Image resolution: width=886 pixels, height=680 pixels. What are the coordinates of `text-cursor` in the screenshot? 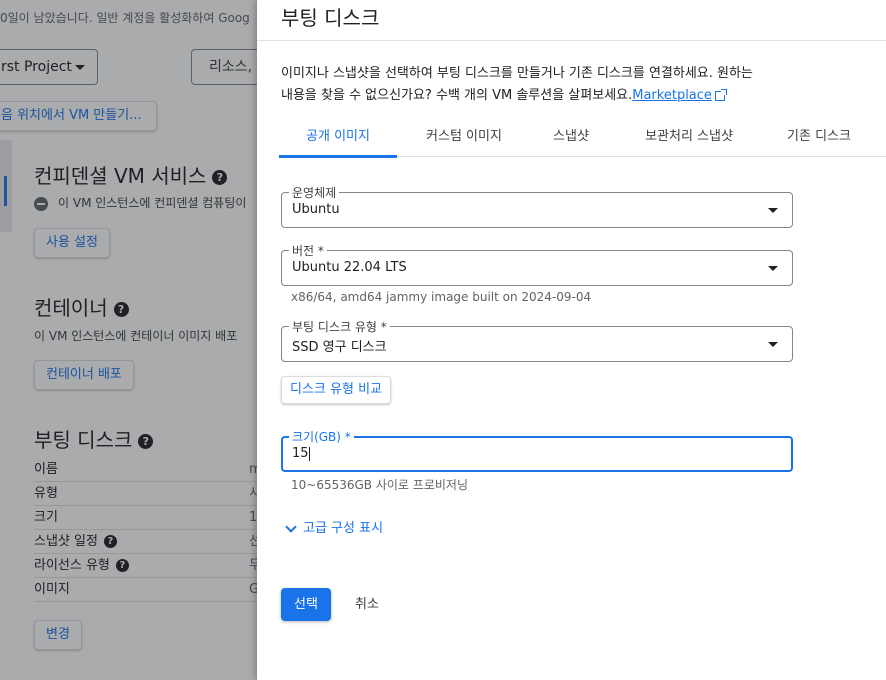 It's located at (309, 453).